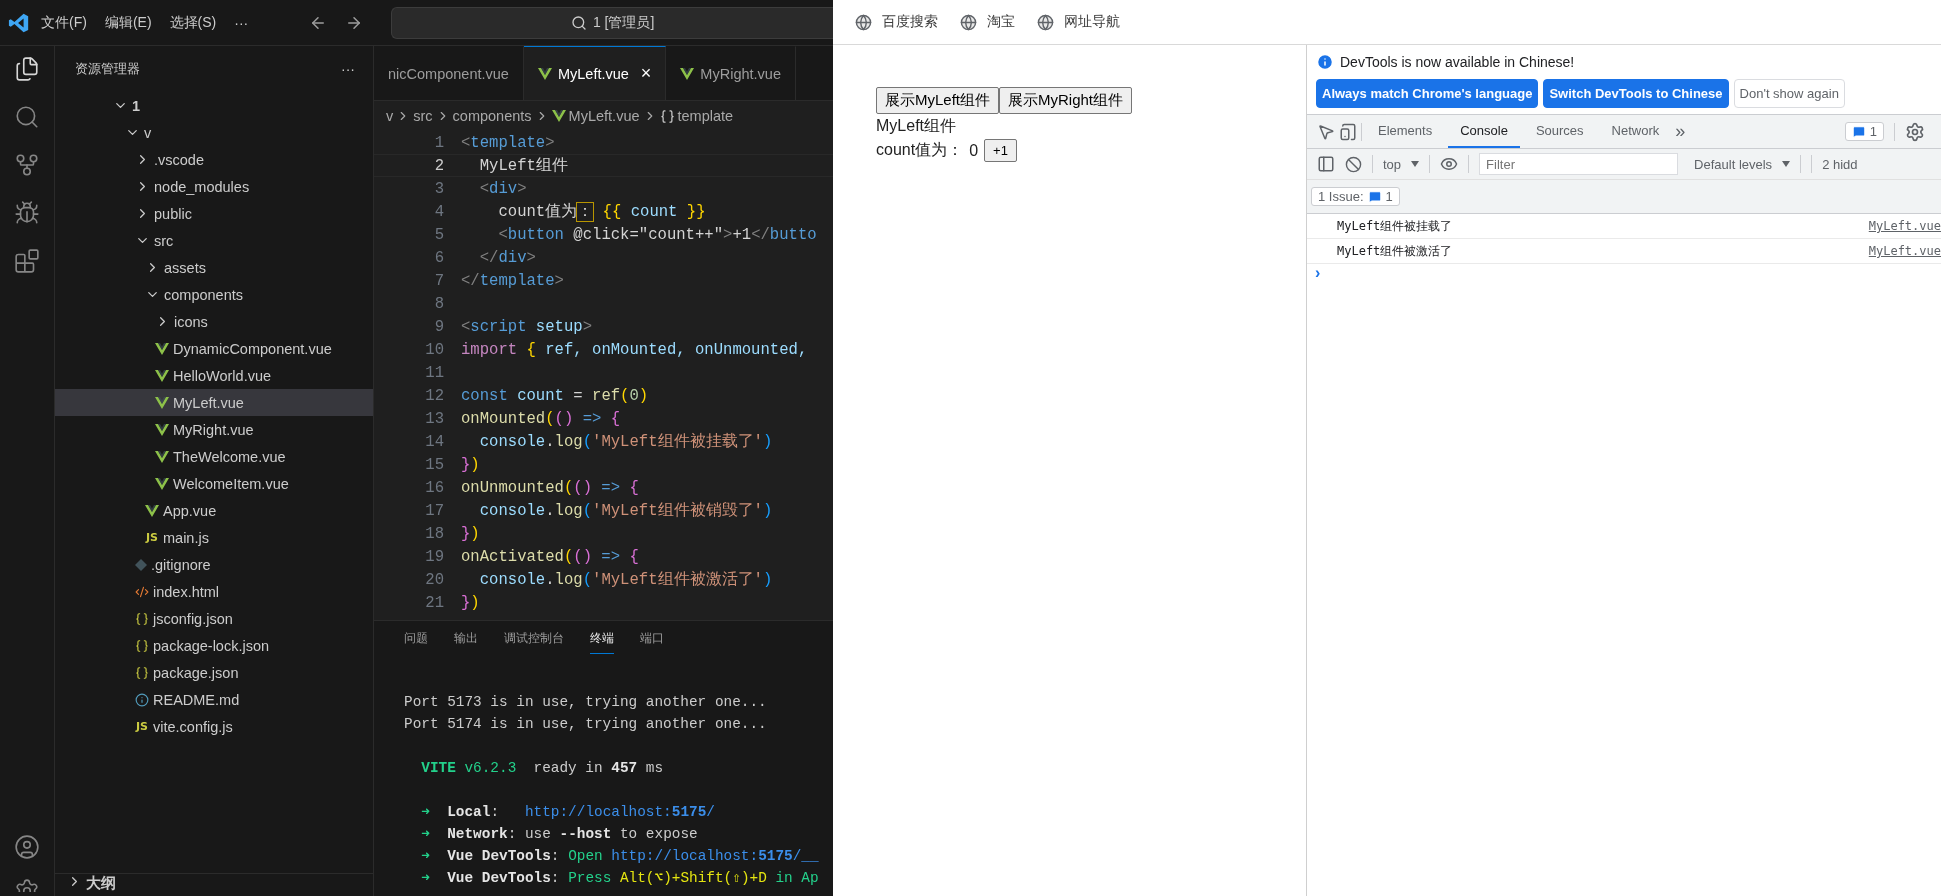  Describe the element at coordinates (214, 591) in the screenshot. I see `tree-item: index.html` at that location.